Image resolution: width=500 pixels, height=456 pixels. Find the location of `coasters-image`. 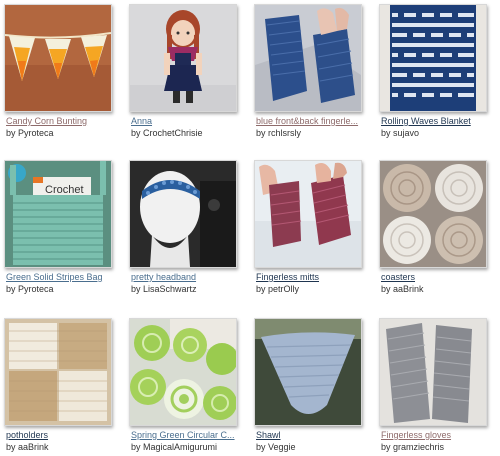

coasters-image is located at coordinates (433, 214).